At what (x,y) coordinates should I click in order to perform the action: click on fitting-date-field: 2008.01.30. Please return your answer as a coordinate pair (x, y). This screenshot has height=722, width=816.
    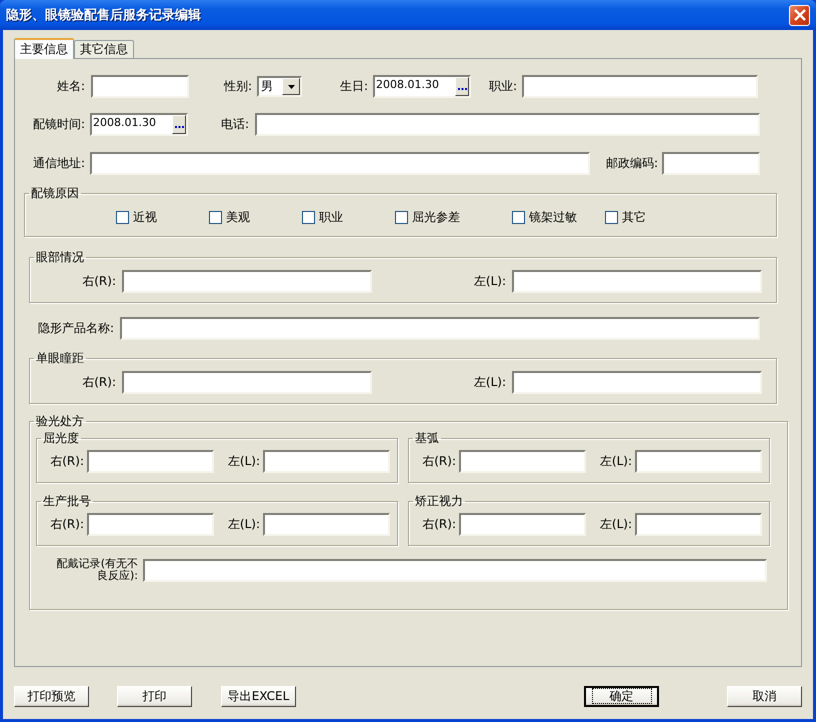
    Looking at the image, I should click on (139, 124).